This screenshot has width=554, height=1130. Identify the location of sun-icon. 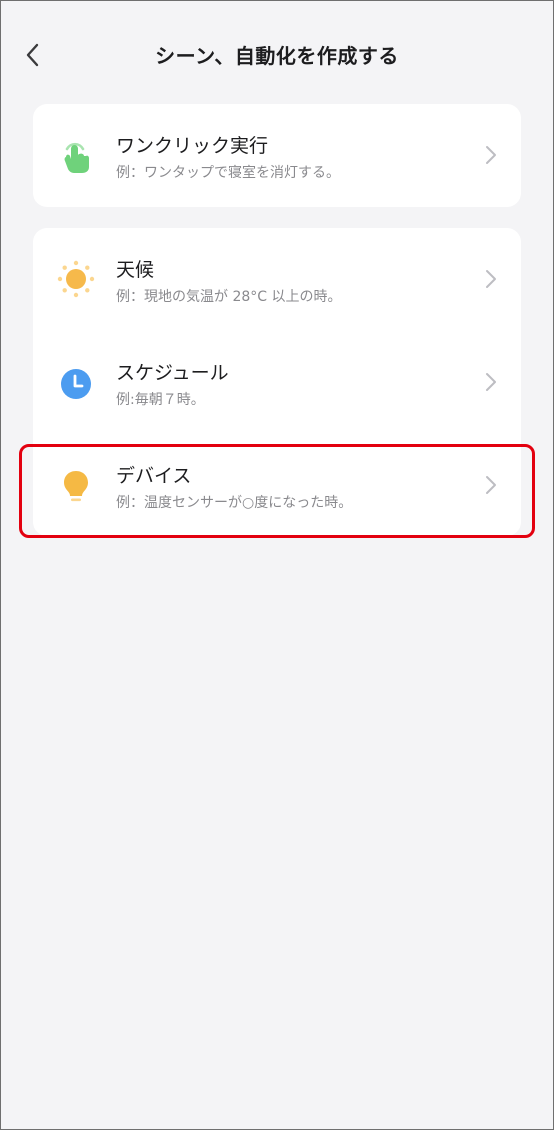
(76, 280).